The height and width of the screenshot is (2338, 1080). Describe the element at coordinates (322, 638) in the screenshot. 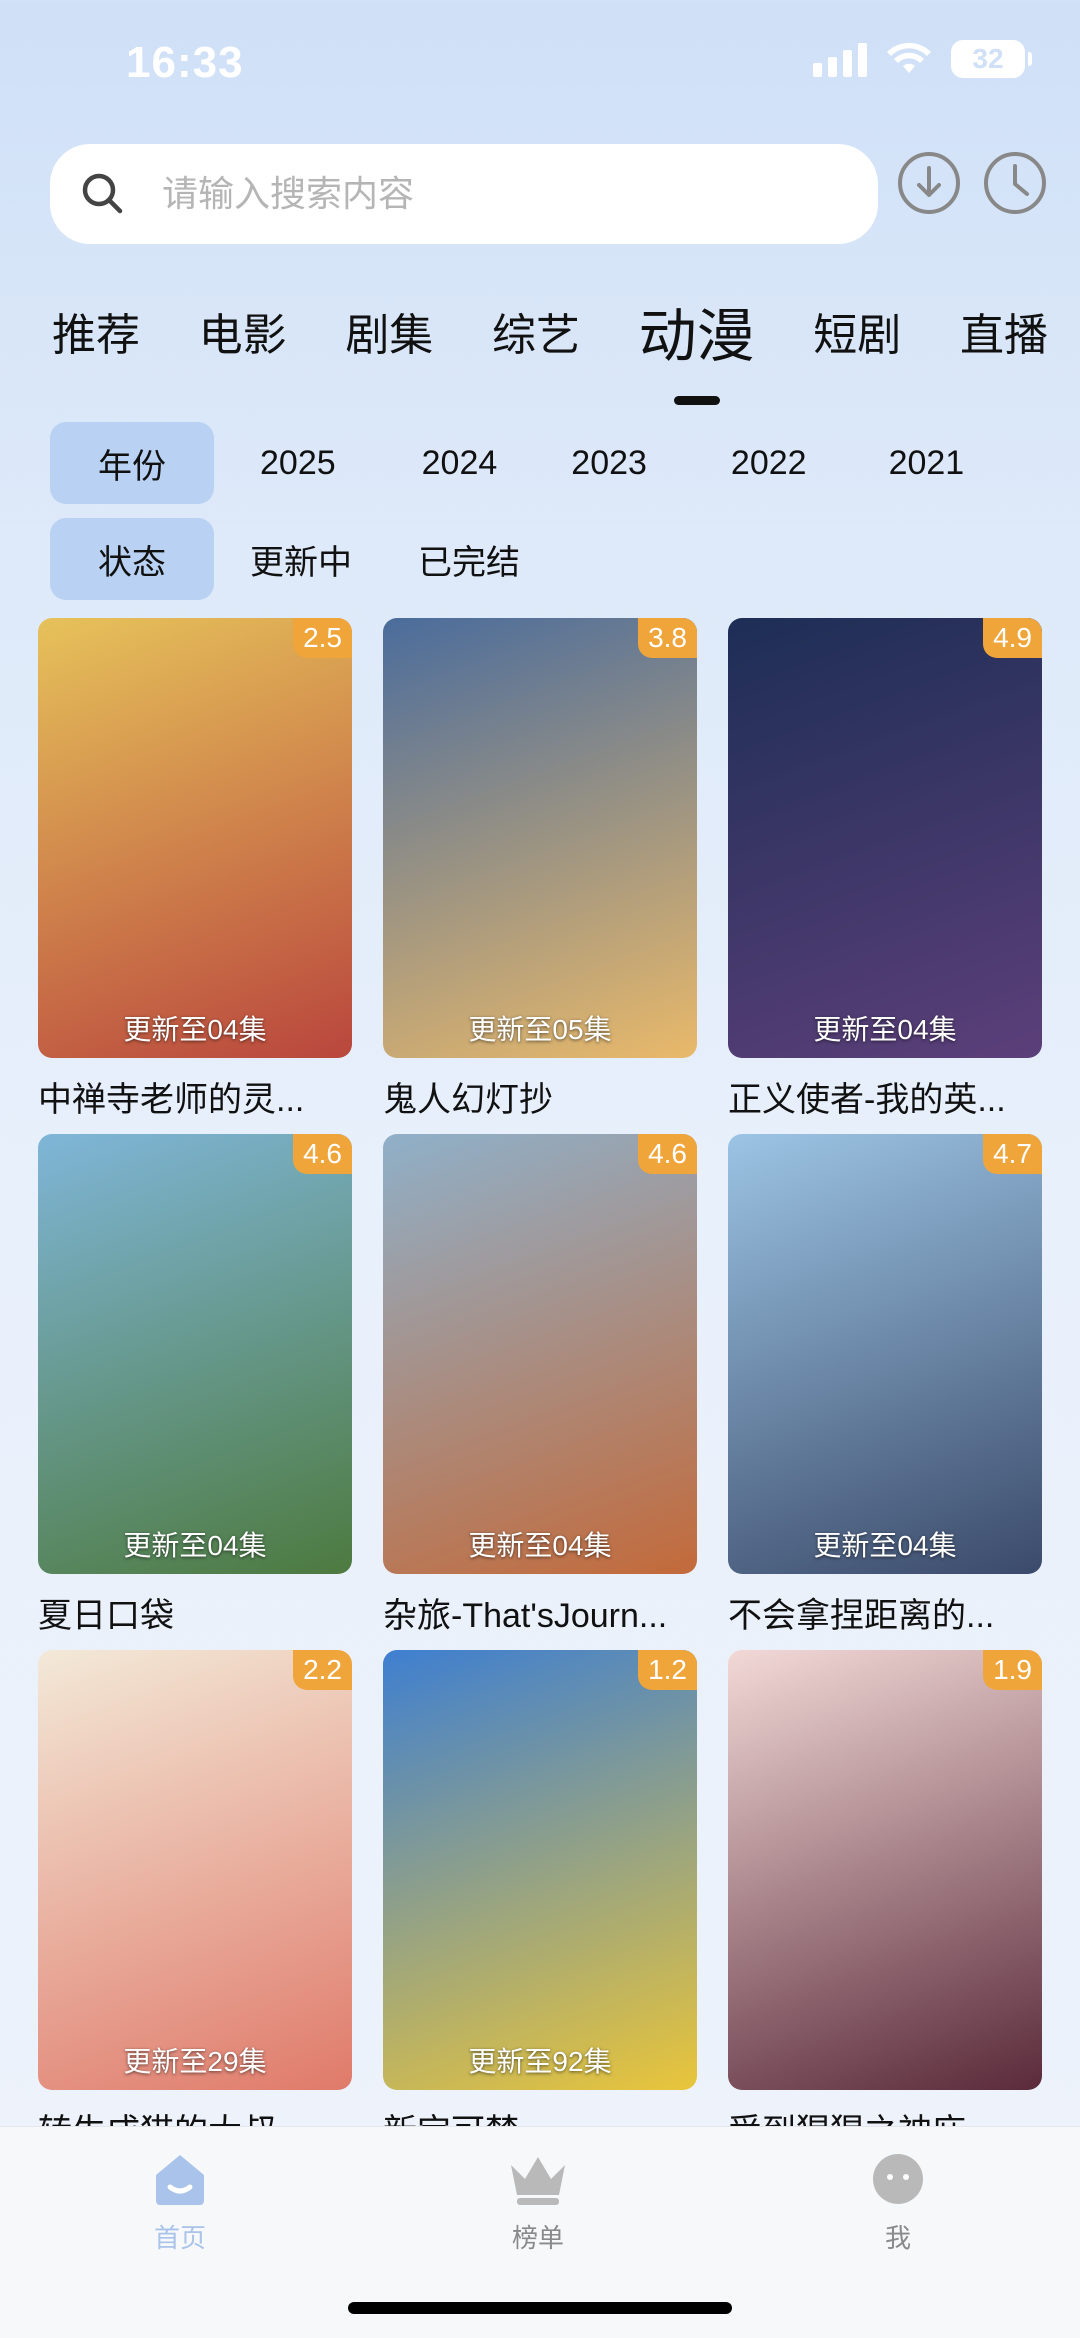

I see `score-badge: 2.5` at that location.